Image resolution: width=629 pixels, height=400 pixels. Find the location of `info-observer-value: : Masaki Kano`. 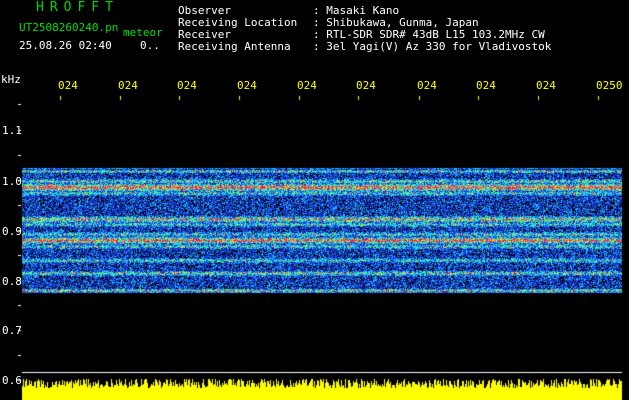

info-observer-value: : Masaki Kano is located at coordinates (356, 10).